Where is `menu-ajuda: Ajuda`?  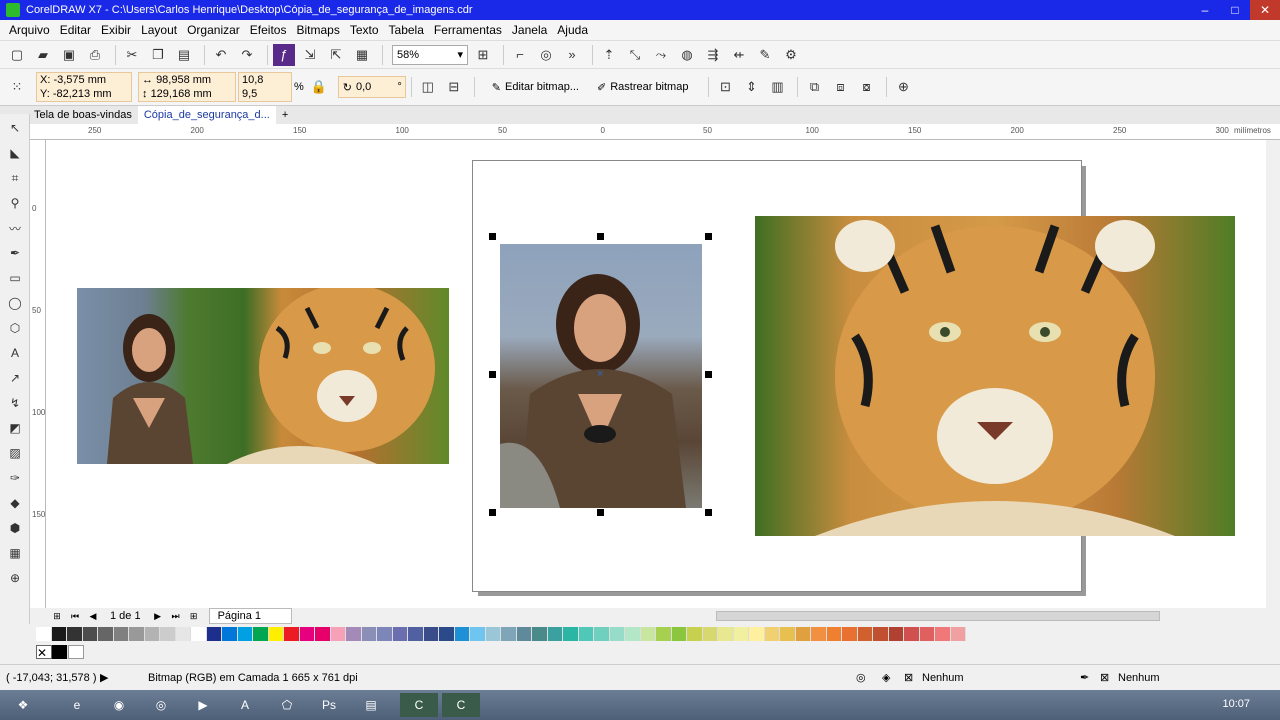 menu-ajuda: Ajuda is located at coordinates (572, 30).